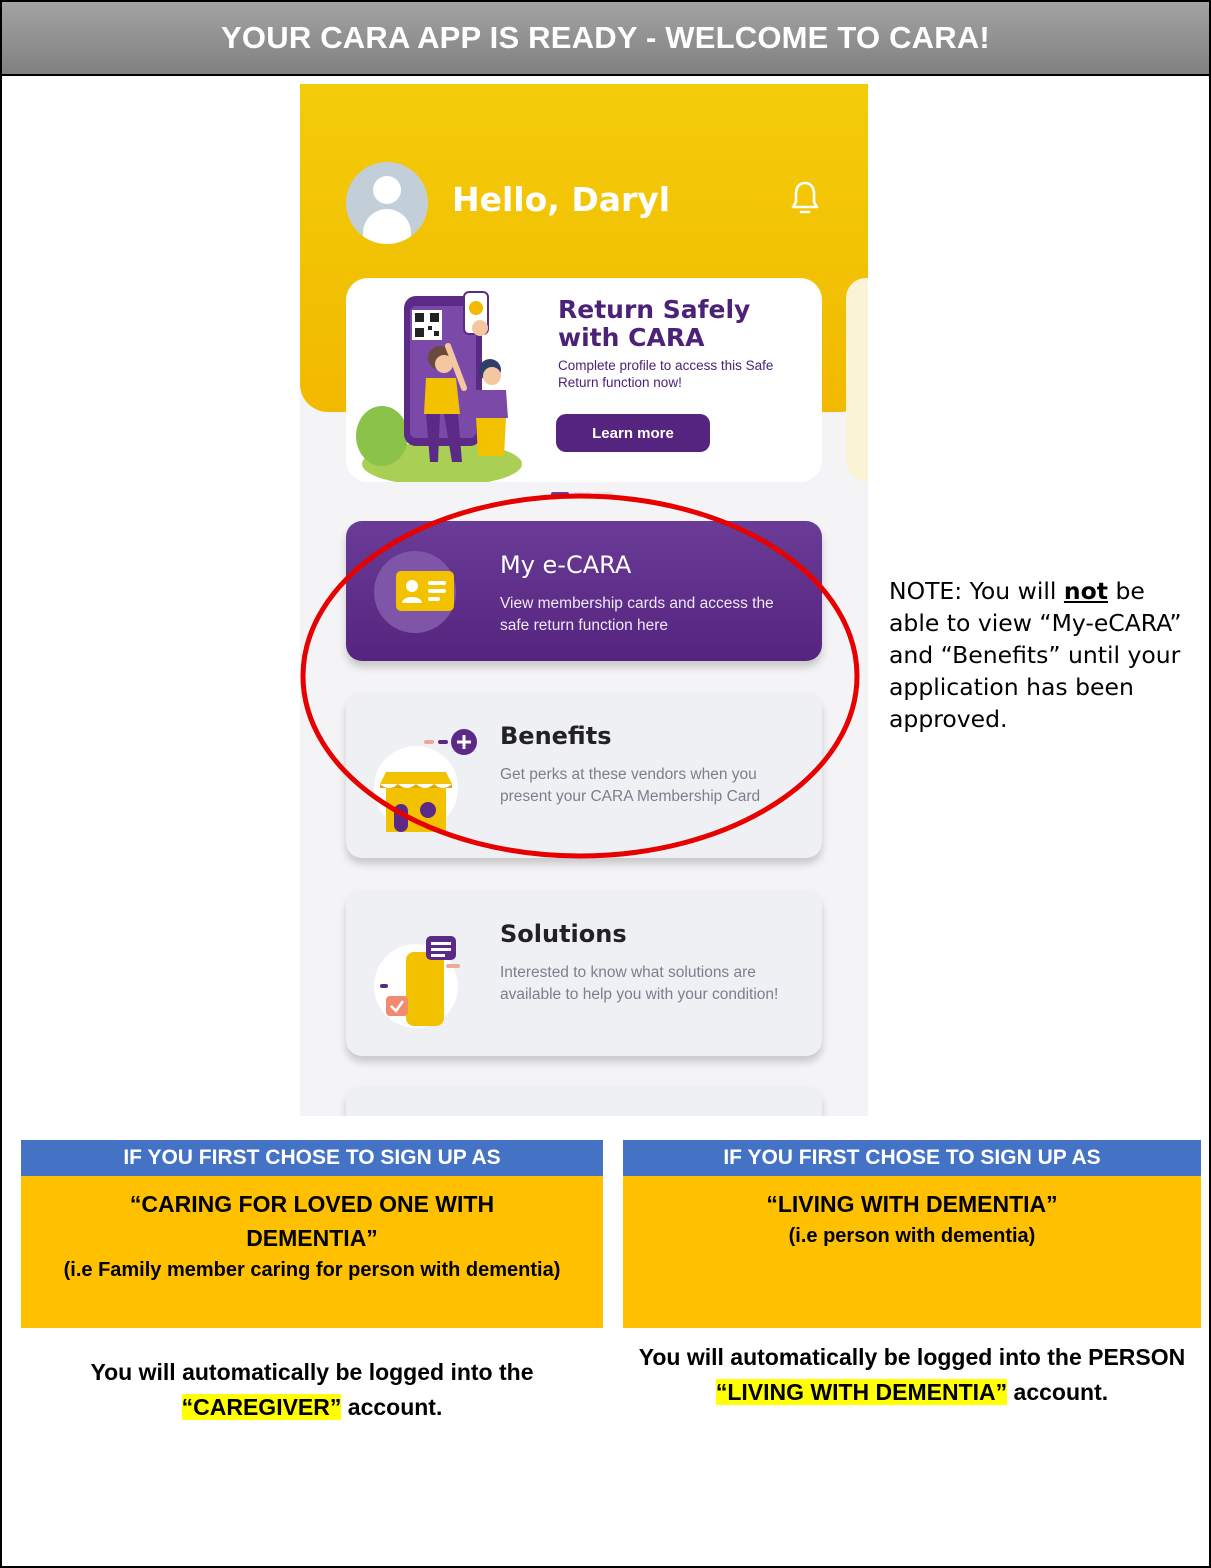  I want to click on carousel-dot-active, so click(560, 494).